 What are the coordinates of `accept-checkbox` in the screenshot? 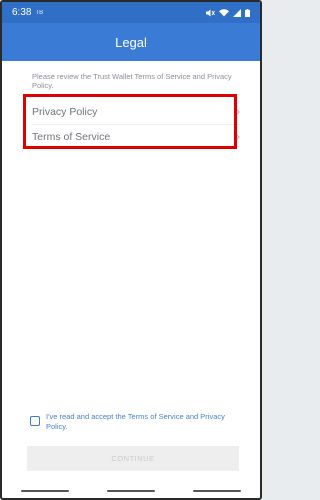 It's located at (35, 421).